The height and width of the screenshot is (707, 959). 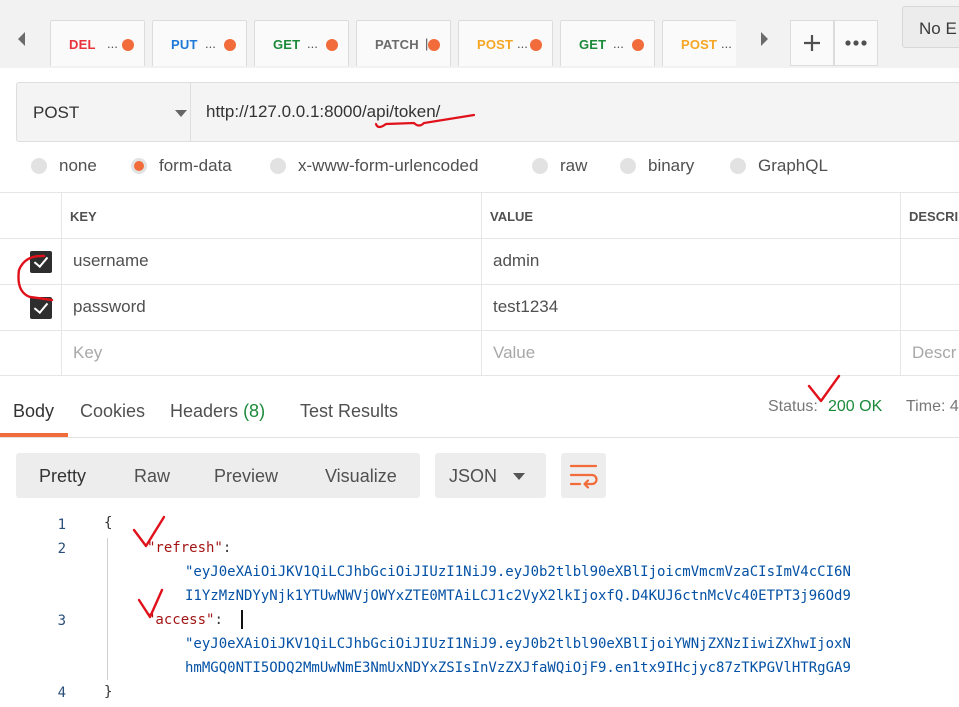 What do you see at coordinates (204, 411) in the screenshot?
I see `tab-headers-label: Headers` at bounding box center [204, 411].